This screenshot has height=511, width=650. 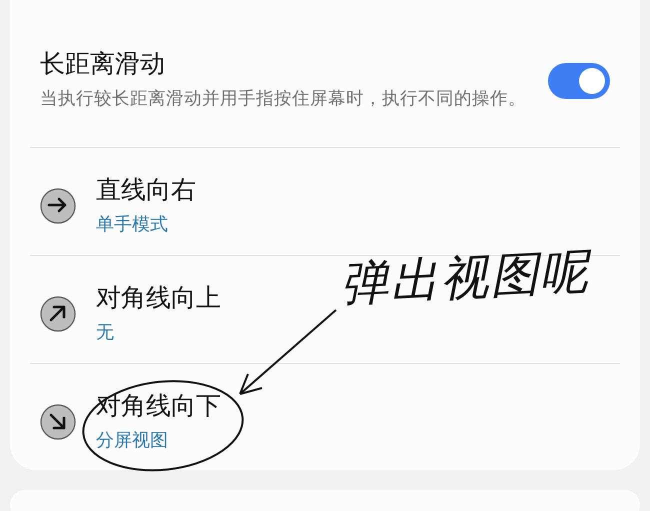 I want to click on setting-title: 长距离滑动, so click(x=103, y=64).